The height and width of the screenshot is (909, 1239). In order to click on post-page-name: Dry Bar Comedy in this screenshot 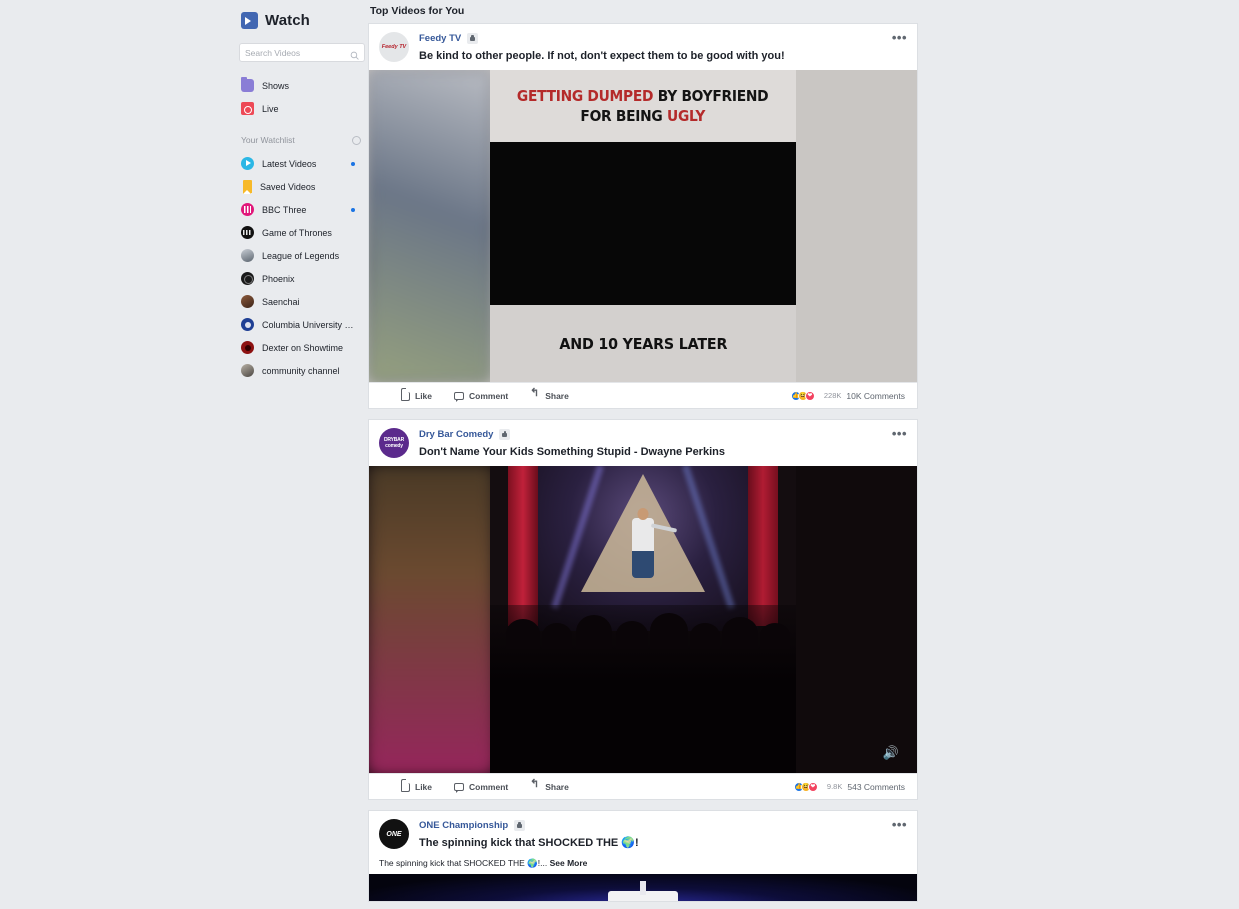, I will do `click(456, 434)`.